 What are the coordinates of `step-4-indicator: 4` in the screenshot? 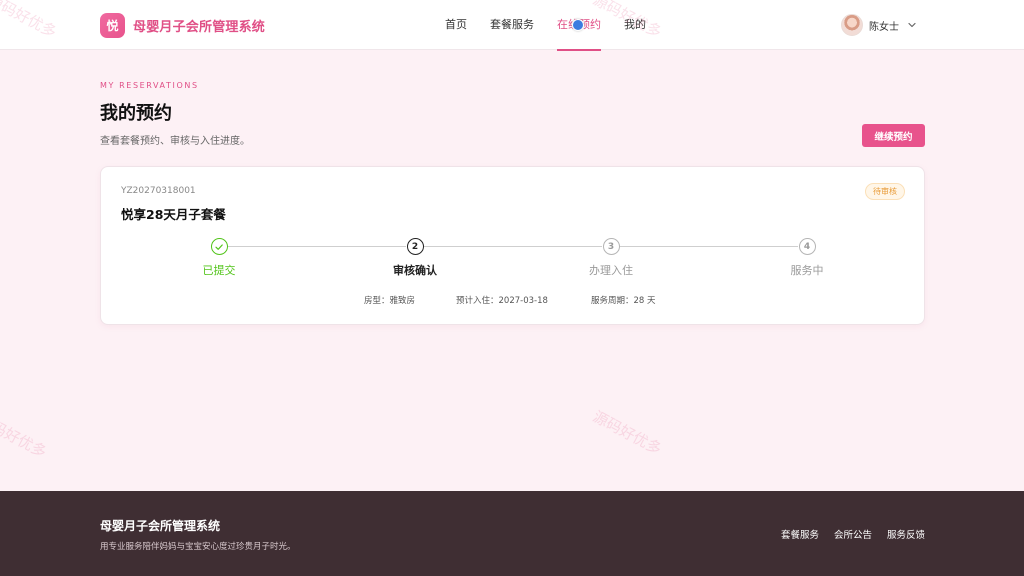 It's located at (807, 246).